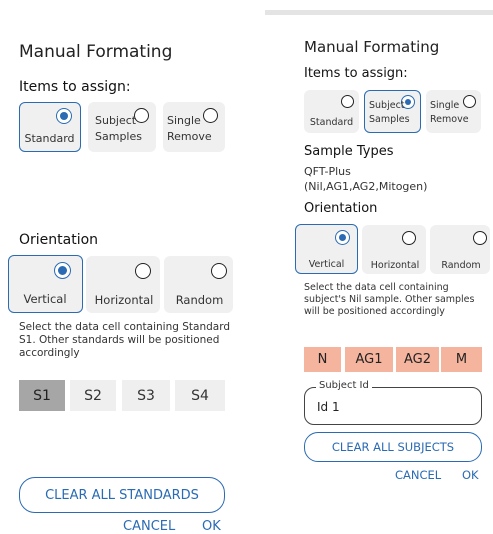  I want to click on standard-cell-s3: S3, so click(146, 395).